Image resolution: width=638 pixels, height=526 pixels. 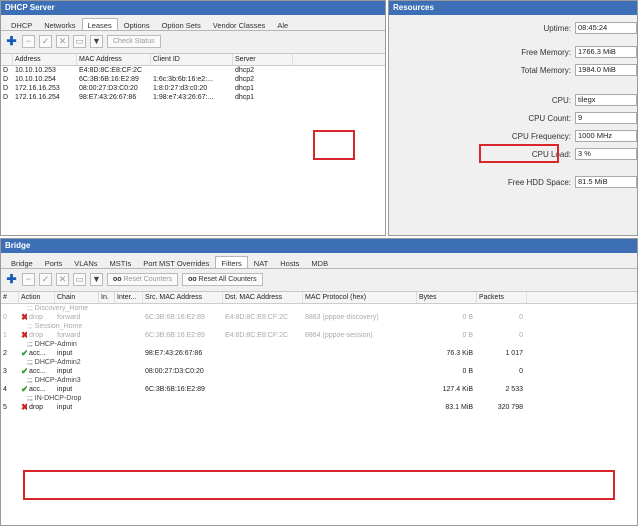 What do you see at coordinates (37, 297) in the screenshot?
I see `col-action: Action` at bounding box center [37, 297].